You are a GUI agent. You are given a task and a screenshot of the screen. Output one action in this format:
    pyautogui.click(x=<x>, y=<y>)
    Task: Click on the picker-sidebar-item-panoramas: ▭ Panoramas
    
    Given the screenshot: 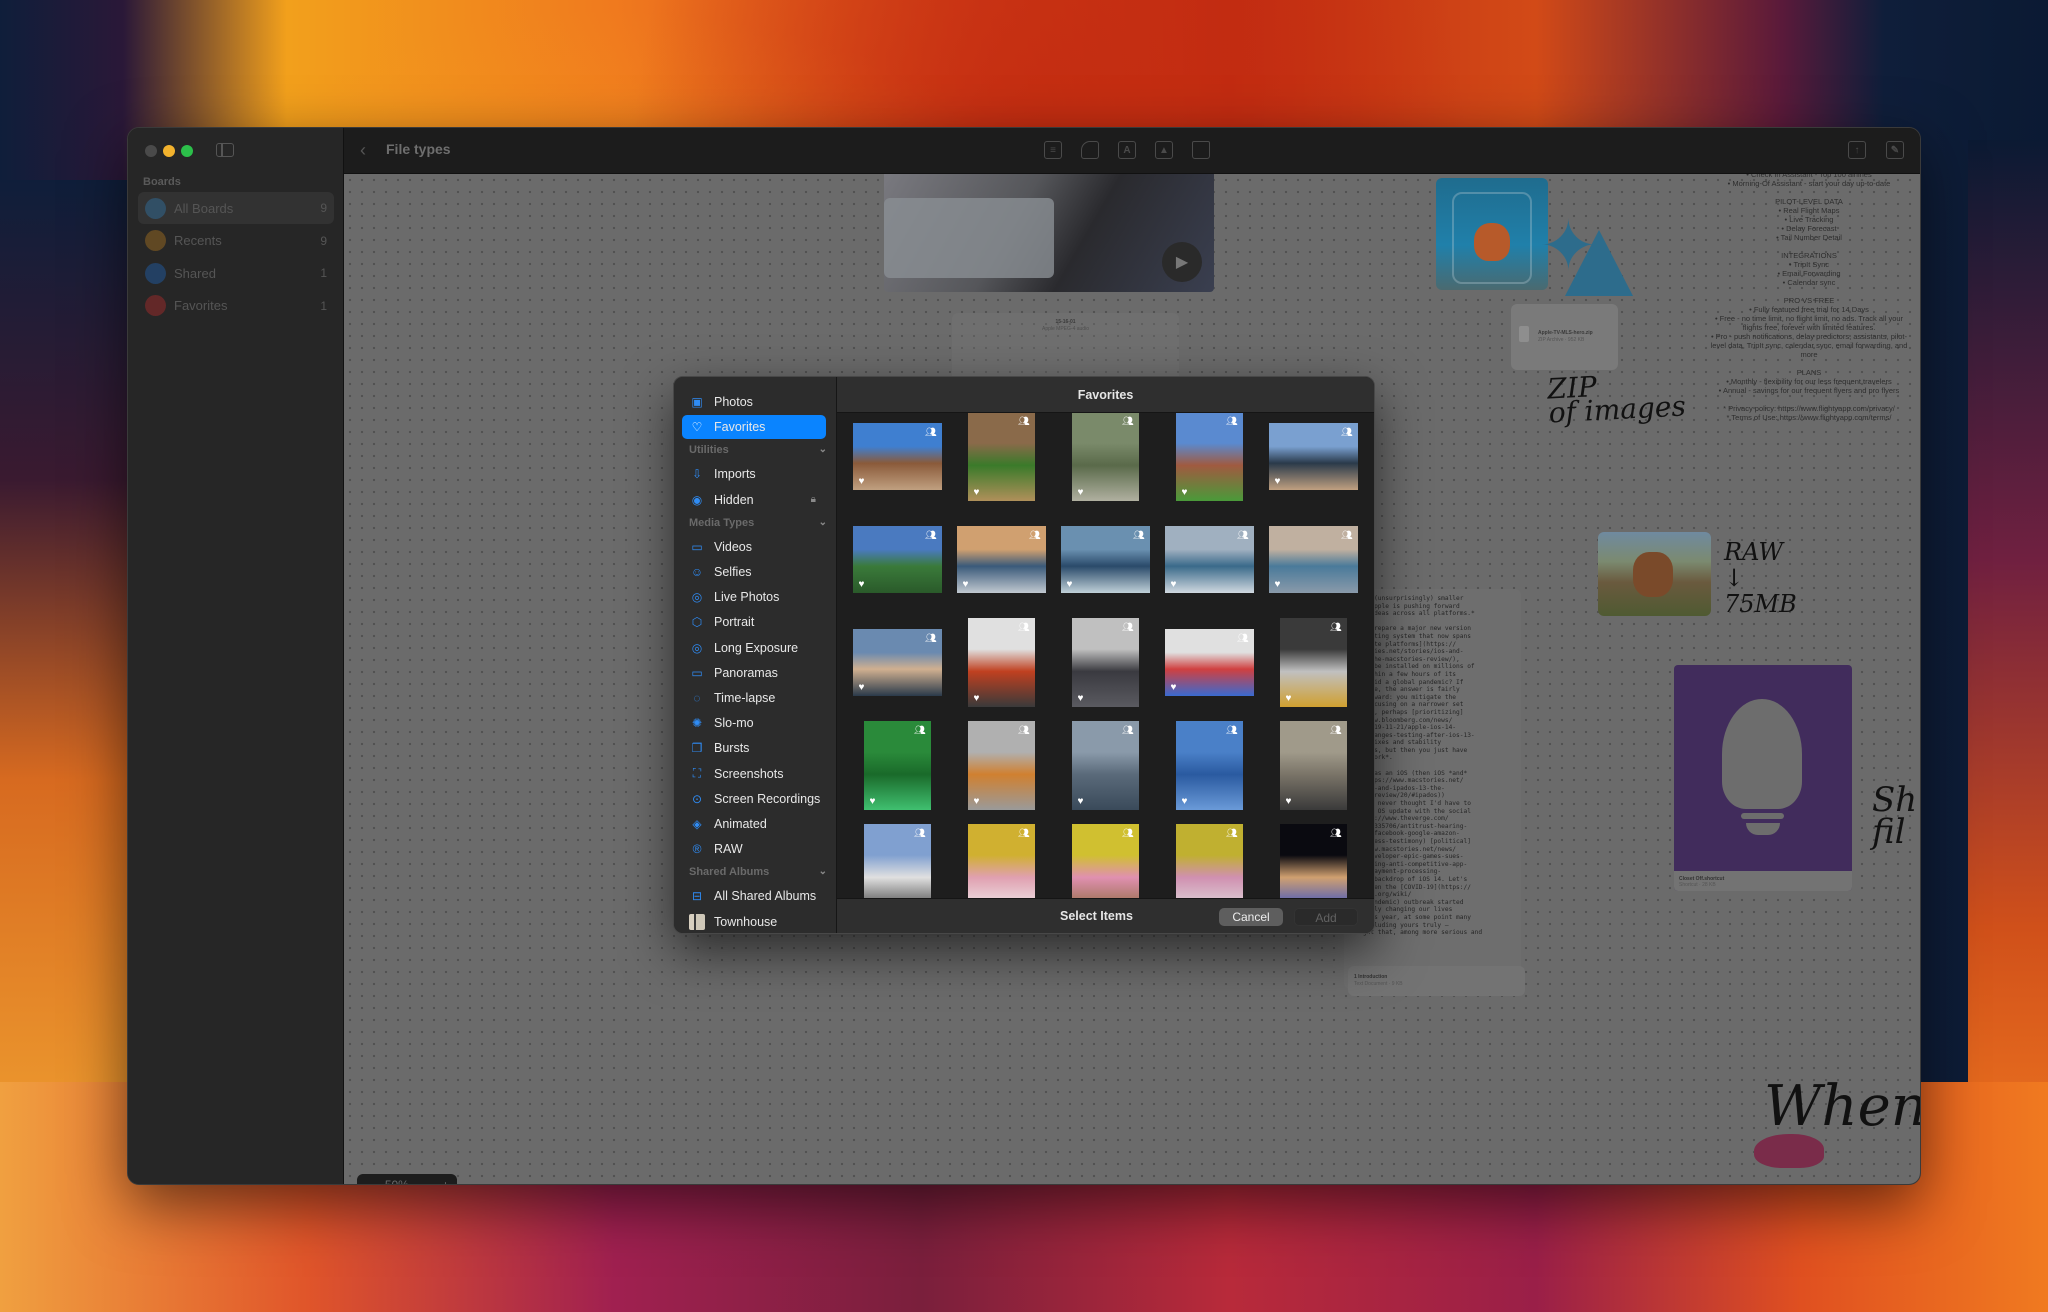 What is the action you would take?
    pyautogui.click(x=754, y=673)
    